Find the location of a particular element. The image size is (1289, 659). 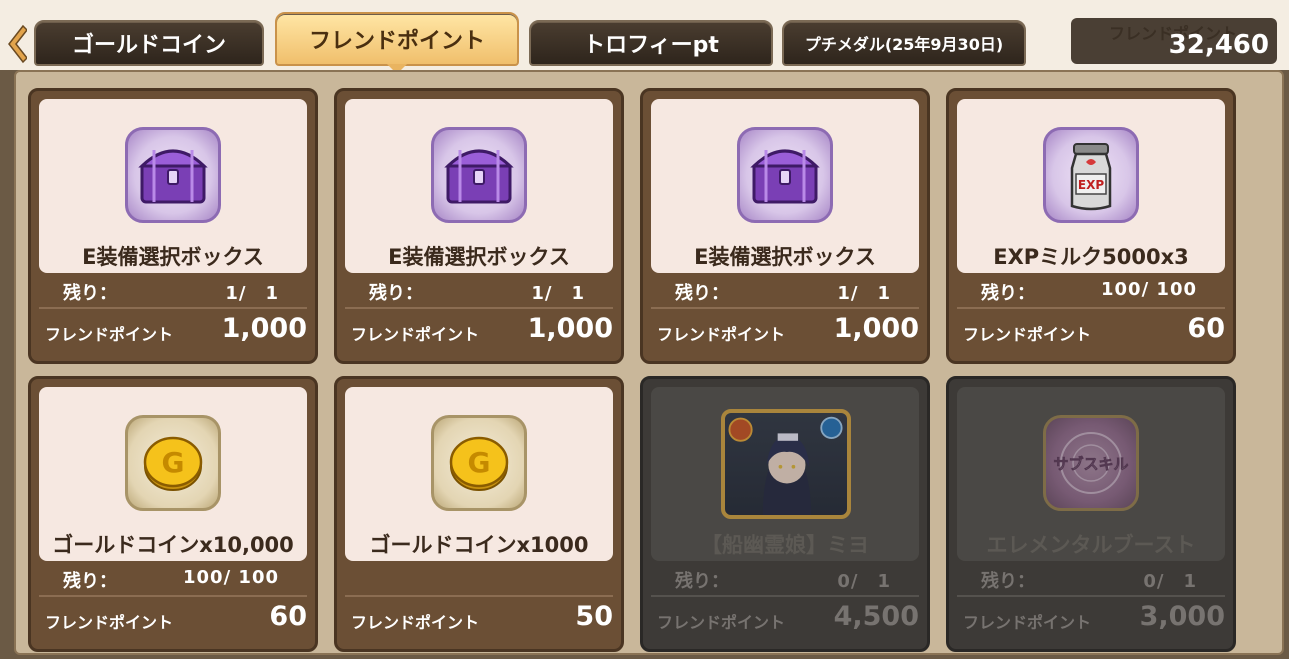

price-value: 4,500 is located at coordinates (876, 616).